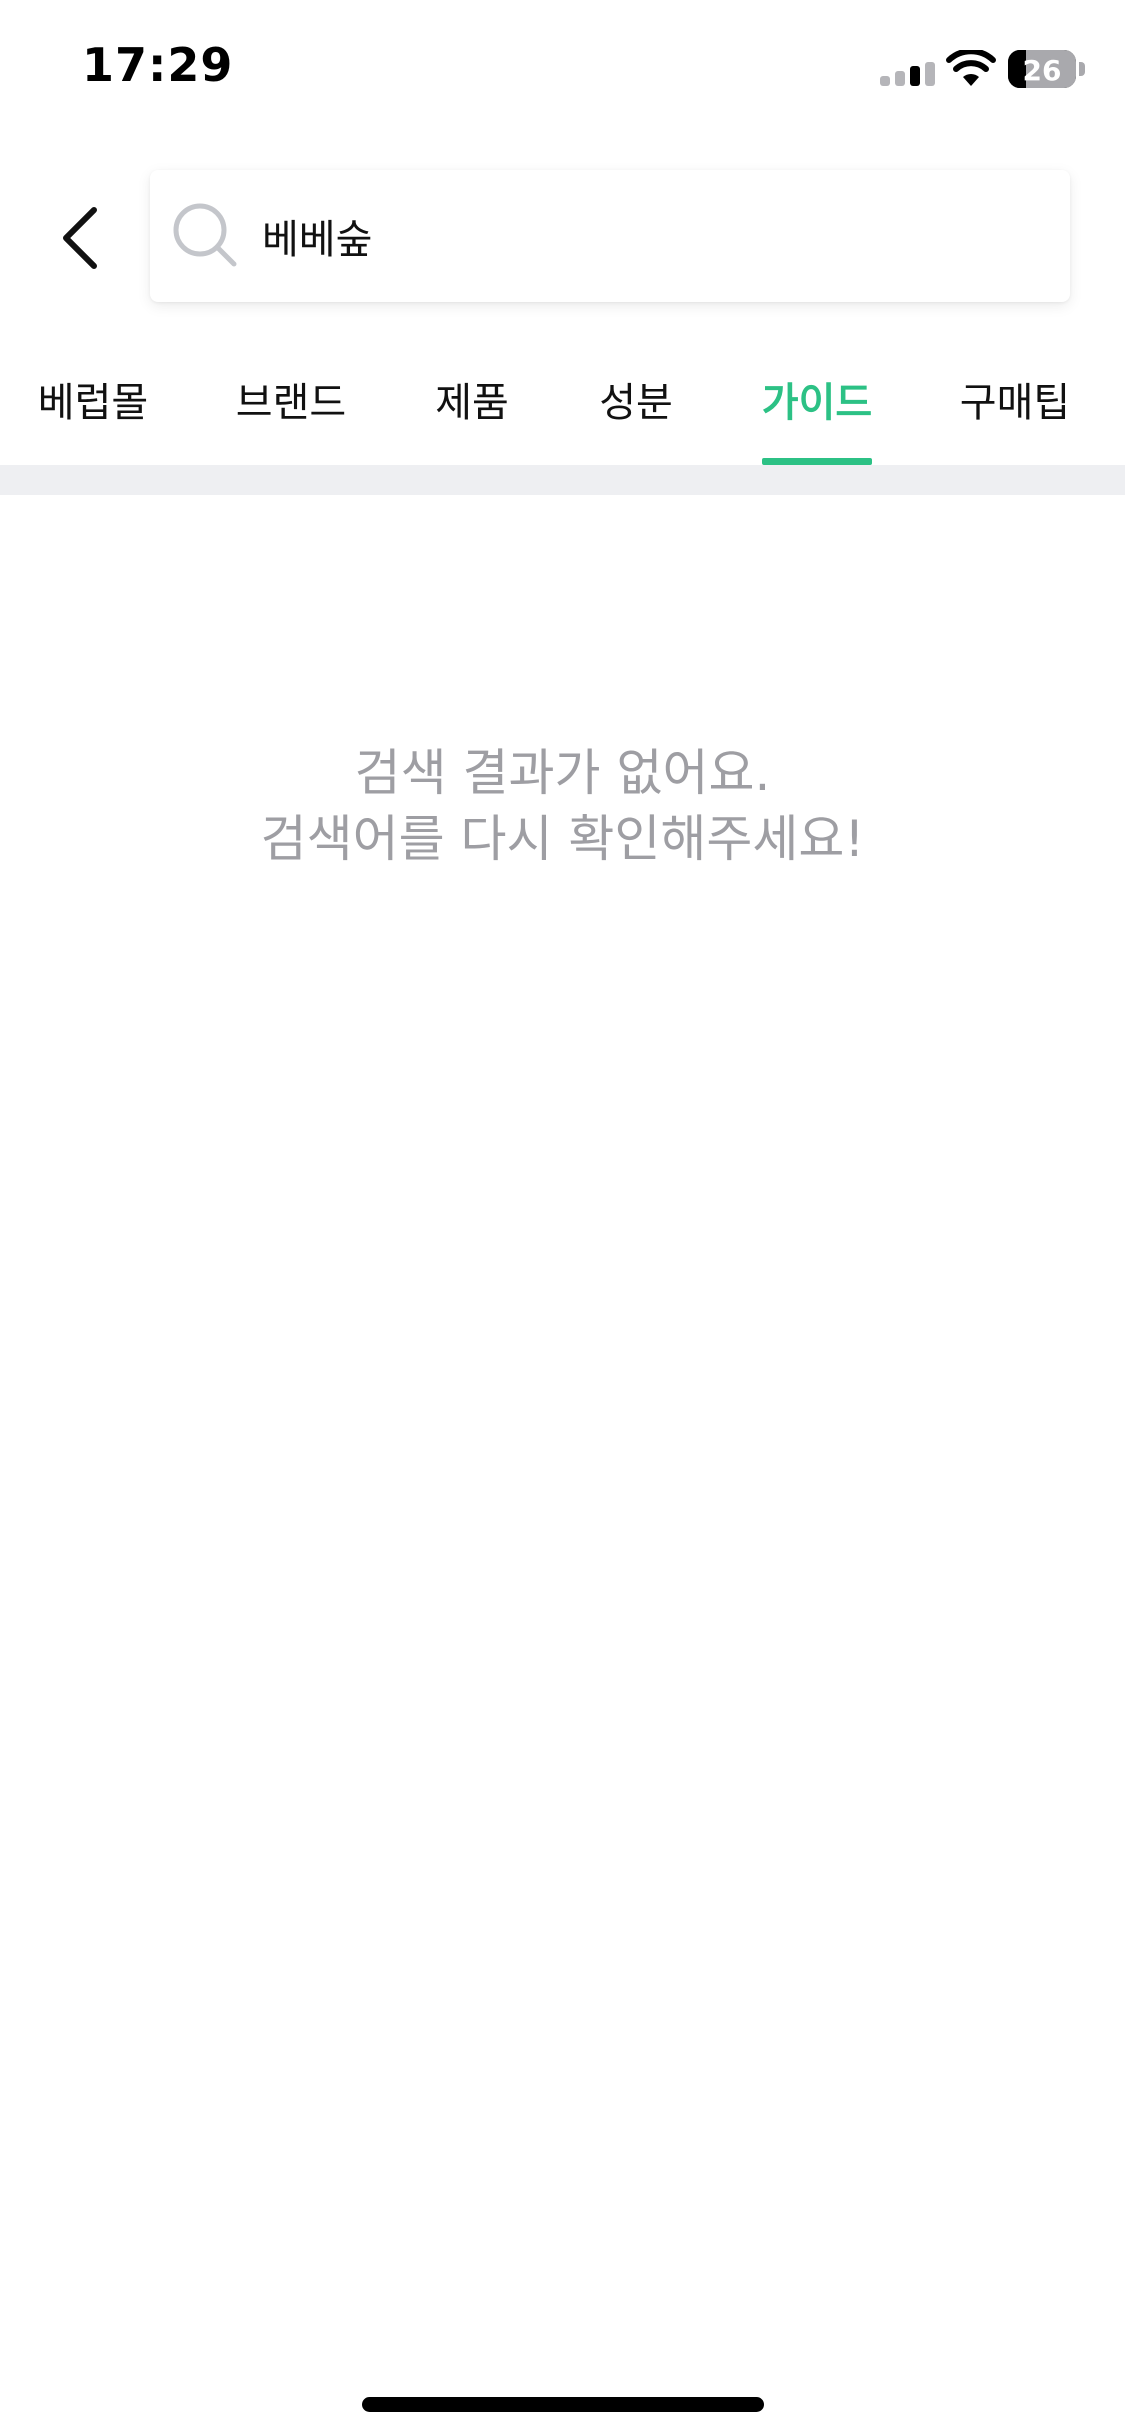 The width and height of the screenshot is (1125, 2436). Describe the element at coordinates (817, 461) in the screenshot. I see `active-tab-indicator` at that location.